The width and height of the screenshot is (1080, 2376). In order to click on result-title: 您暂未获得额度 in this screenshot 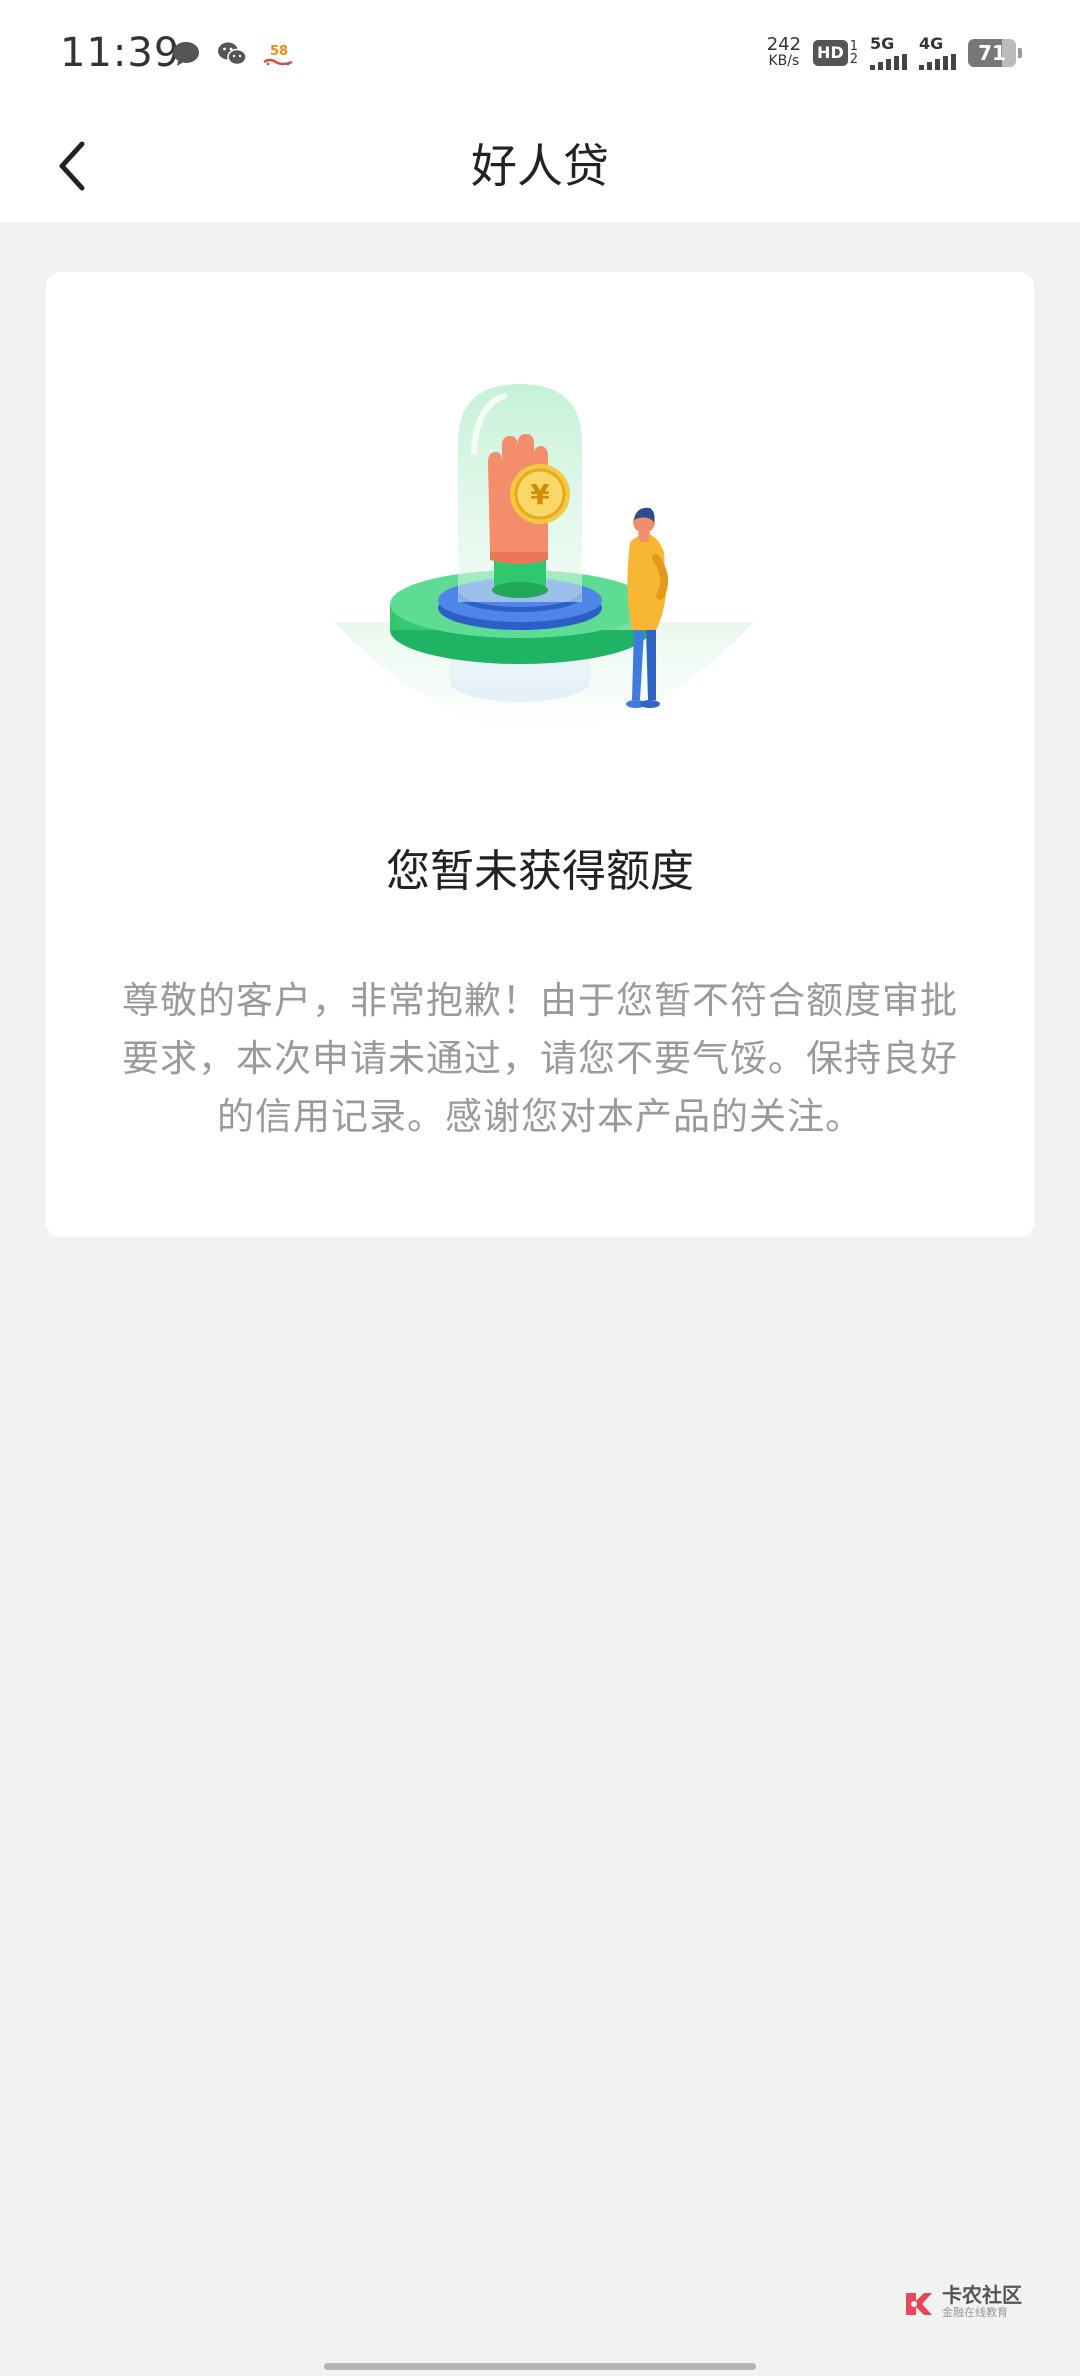, I will do `click(540, 871)`.